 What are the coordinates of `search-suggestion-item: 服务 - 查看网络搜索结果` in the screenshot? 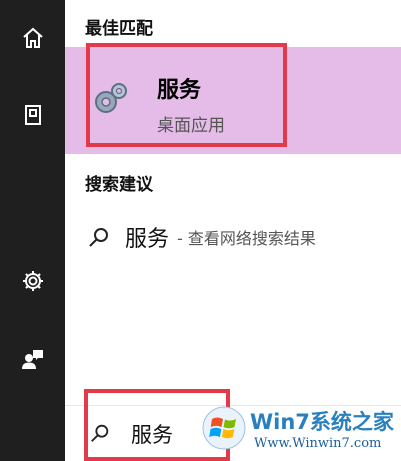 It's located at (233, 237).